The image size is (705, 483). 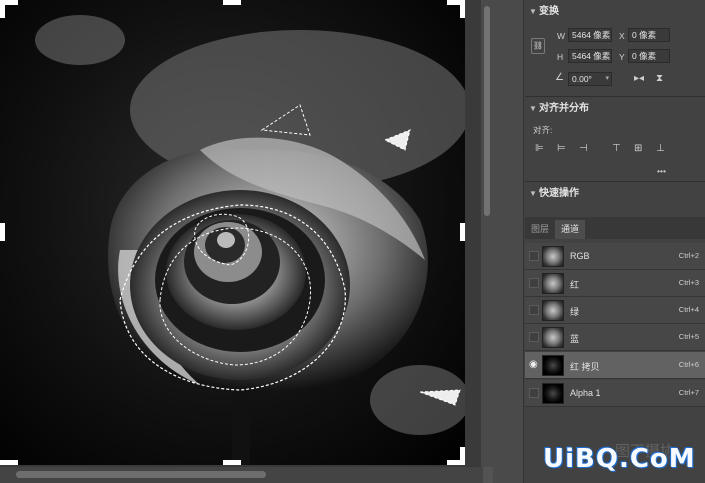 I want to click on more-options-icon: •••, so click(x=661, y=171).